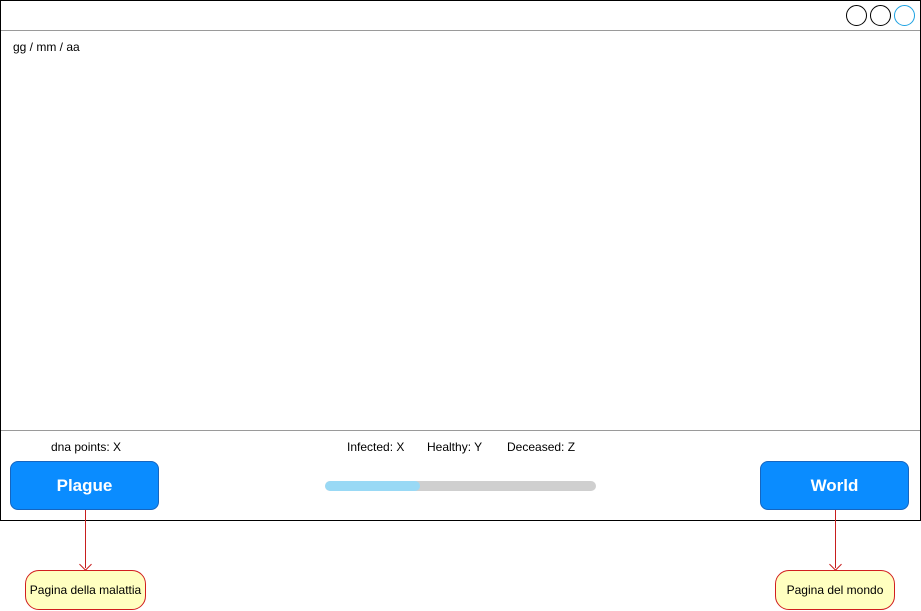 This screenshot has width=921, height=611. What do you see at coordinates (455, 447) in the screenshot?
I see `healthy-label: Healthy: Y` at bounding box center [455, 447].